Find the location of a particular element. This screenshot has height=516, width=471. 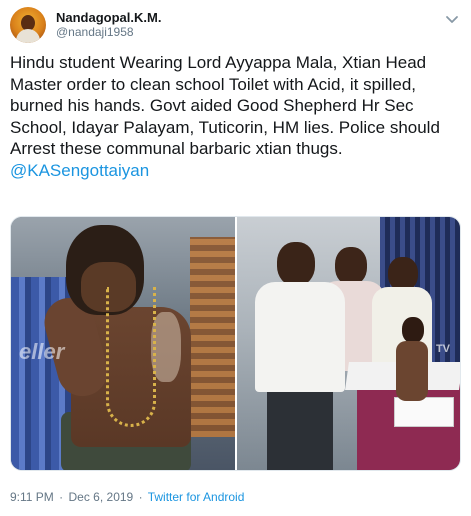

author-names: Nandagopal.K.M. @nandaji1958 is located at coordinates (108, 25).